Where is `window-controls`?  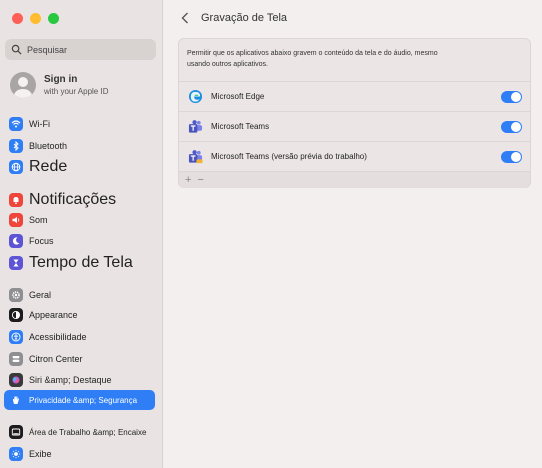 window-controls is located at coordinates (35, 18).